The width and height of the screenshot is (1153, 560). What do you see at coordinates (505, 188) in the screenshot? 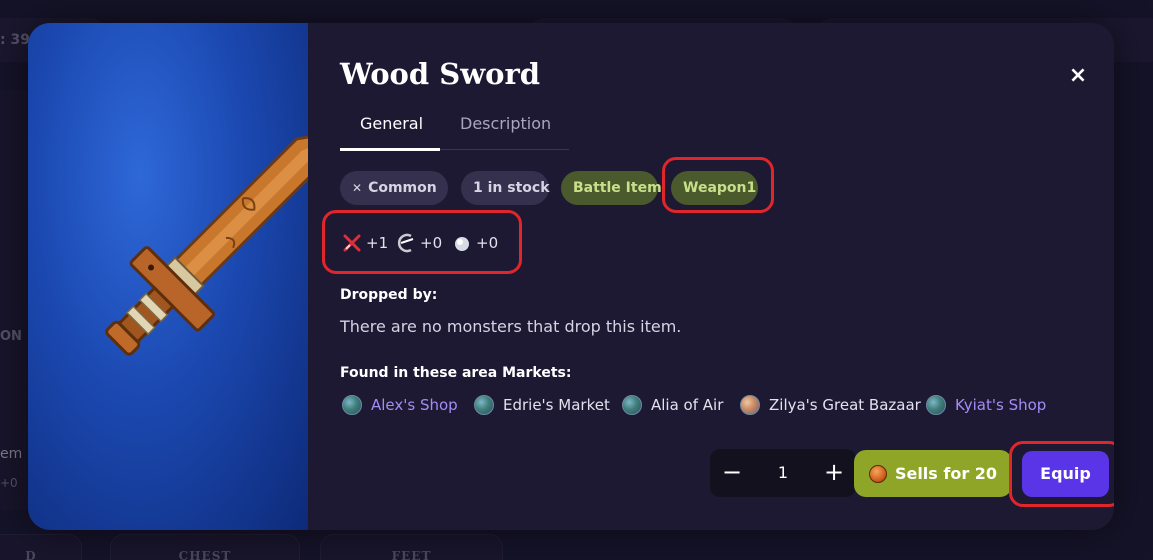
I see `stock-badge: 1 in stock` at bounding box center [505, 188].